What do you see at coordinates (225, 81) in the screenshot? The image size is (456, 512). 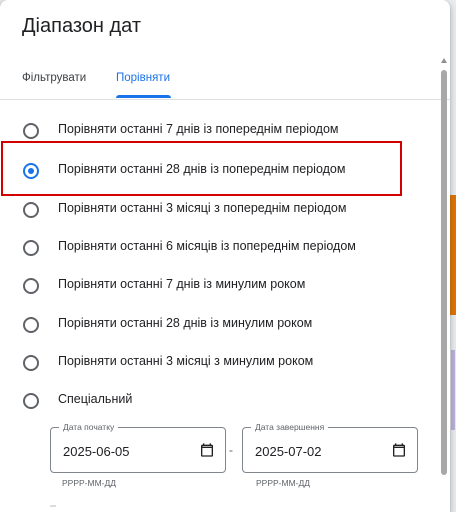 I see `tab-bar: Фільтрувати Порівняти` at bounding box center [225, 81].